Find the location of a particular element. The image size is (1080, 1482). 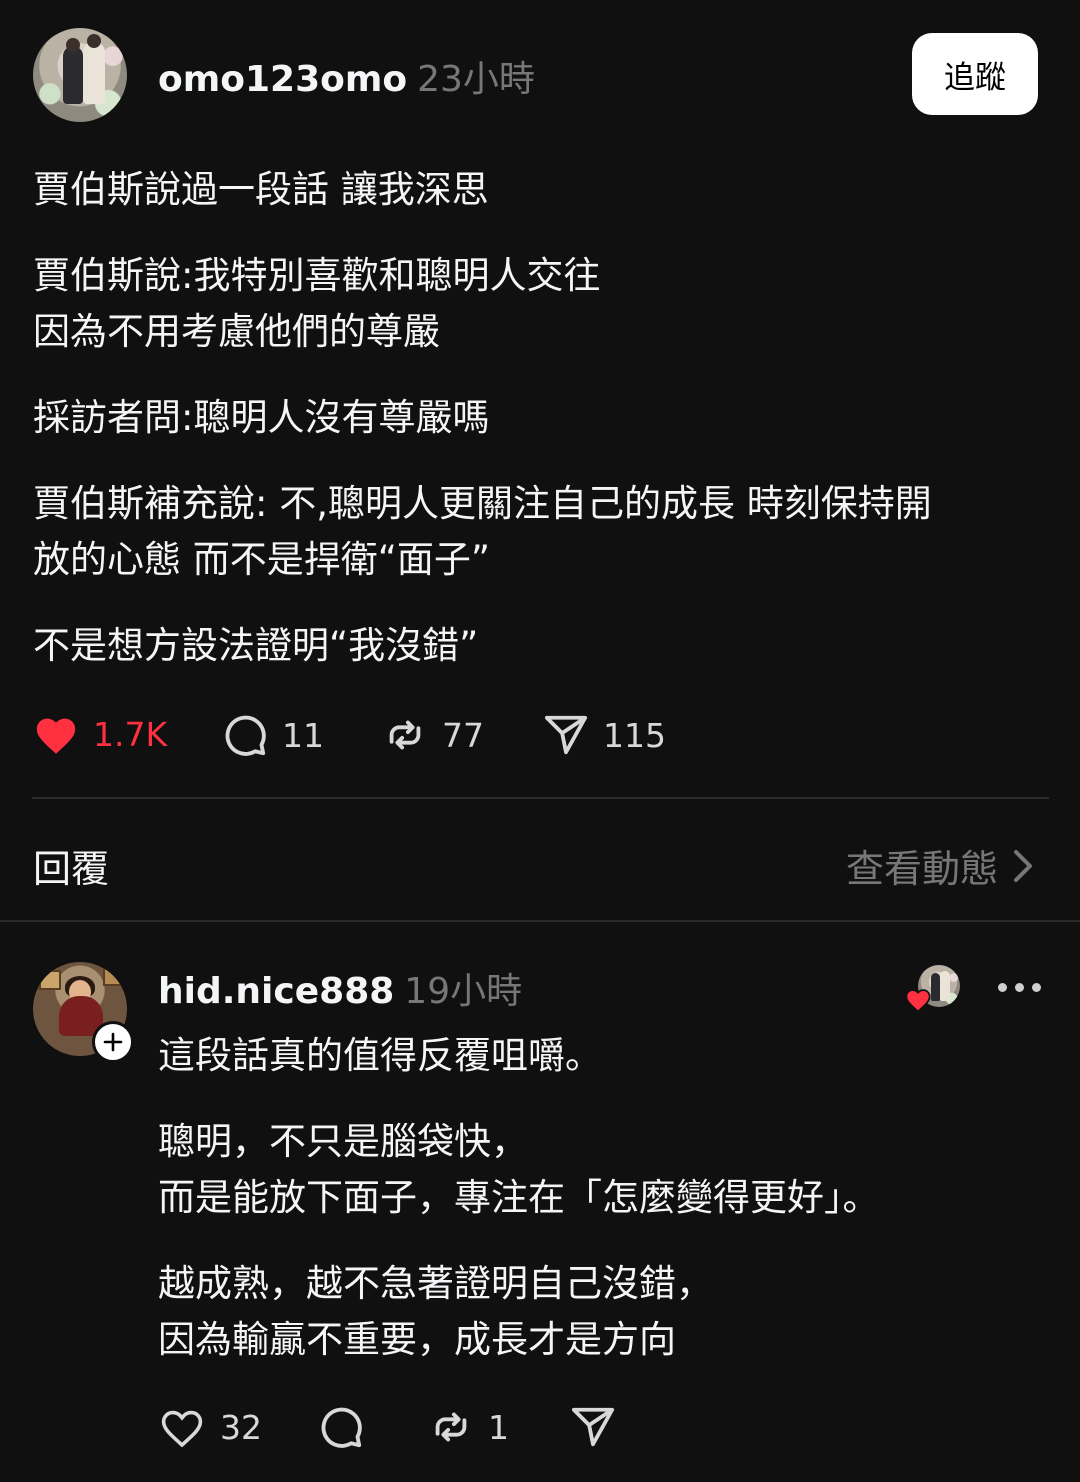

post-header: omo123omo 23小時 is located at coordinates (346, 76).